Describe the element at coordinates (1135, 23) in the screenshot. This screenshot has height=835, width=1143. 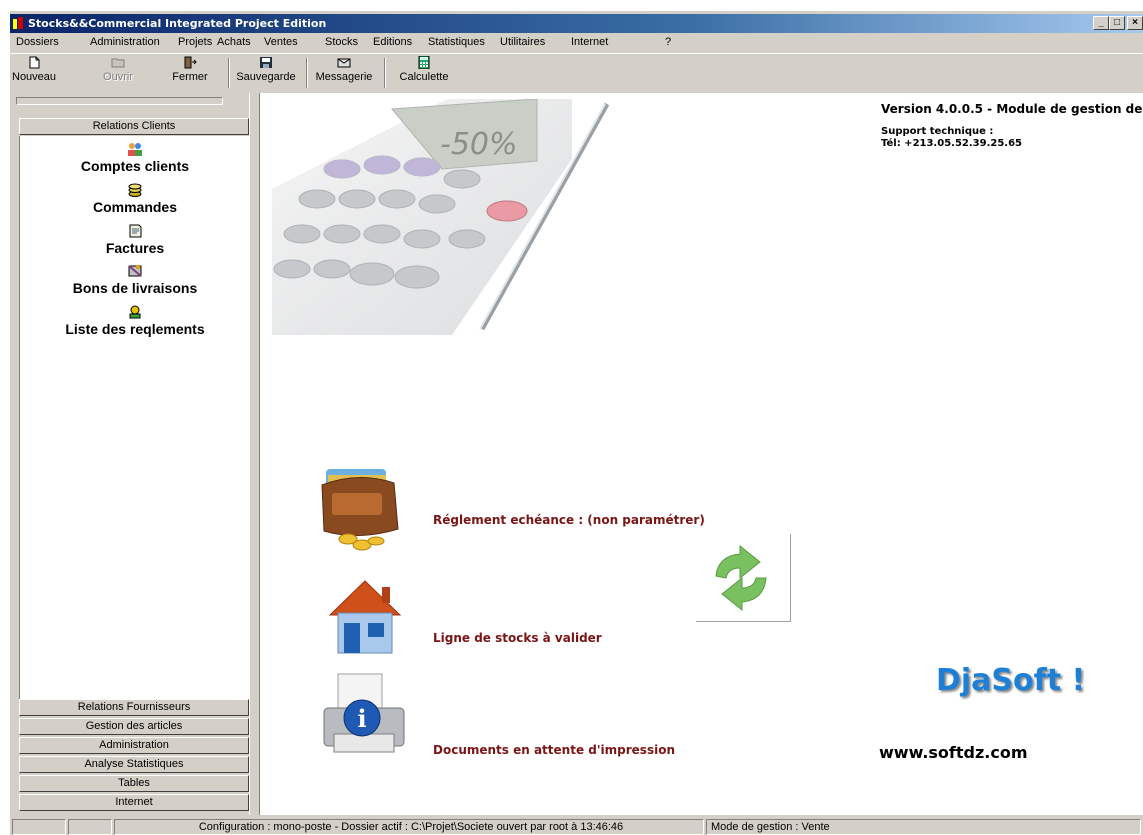
I see `close-button: ×` at that location.